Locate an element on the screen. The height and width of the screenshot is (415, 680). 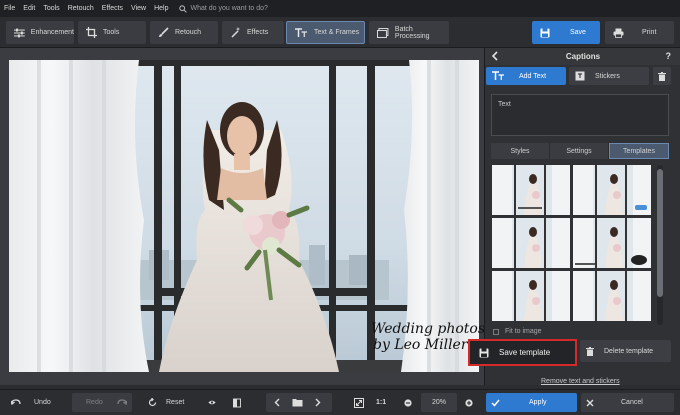
eye-icon is located at coordinates (212, 402).